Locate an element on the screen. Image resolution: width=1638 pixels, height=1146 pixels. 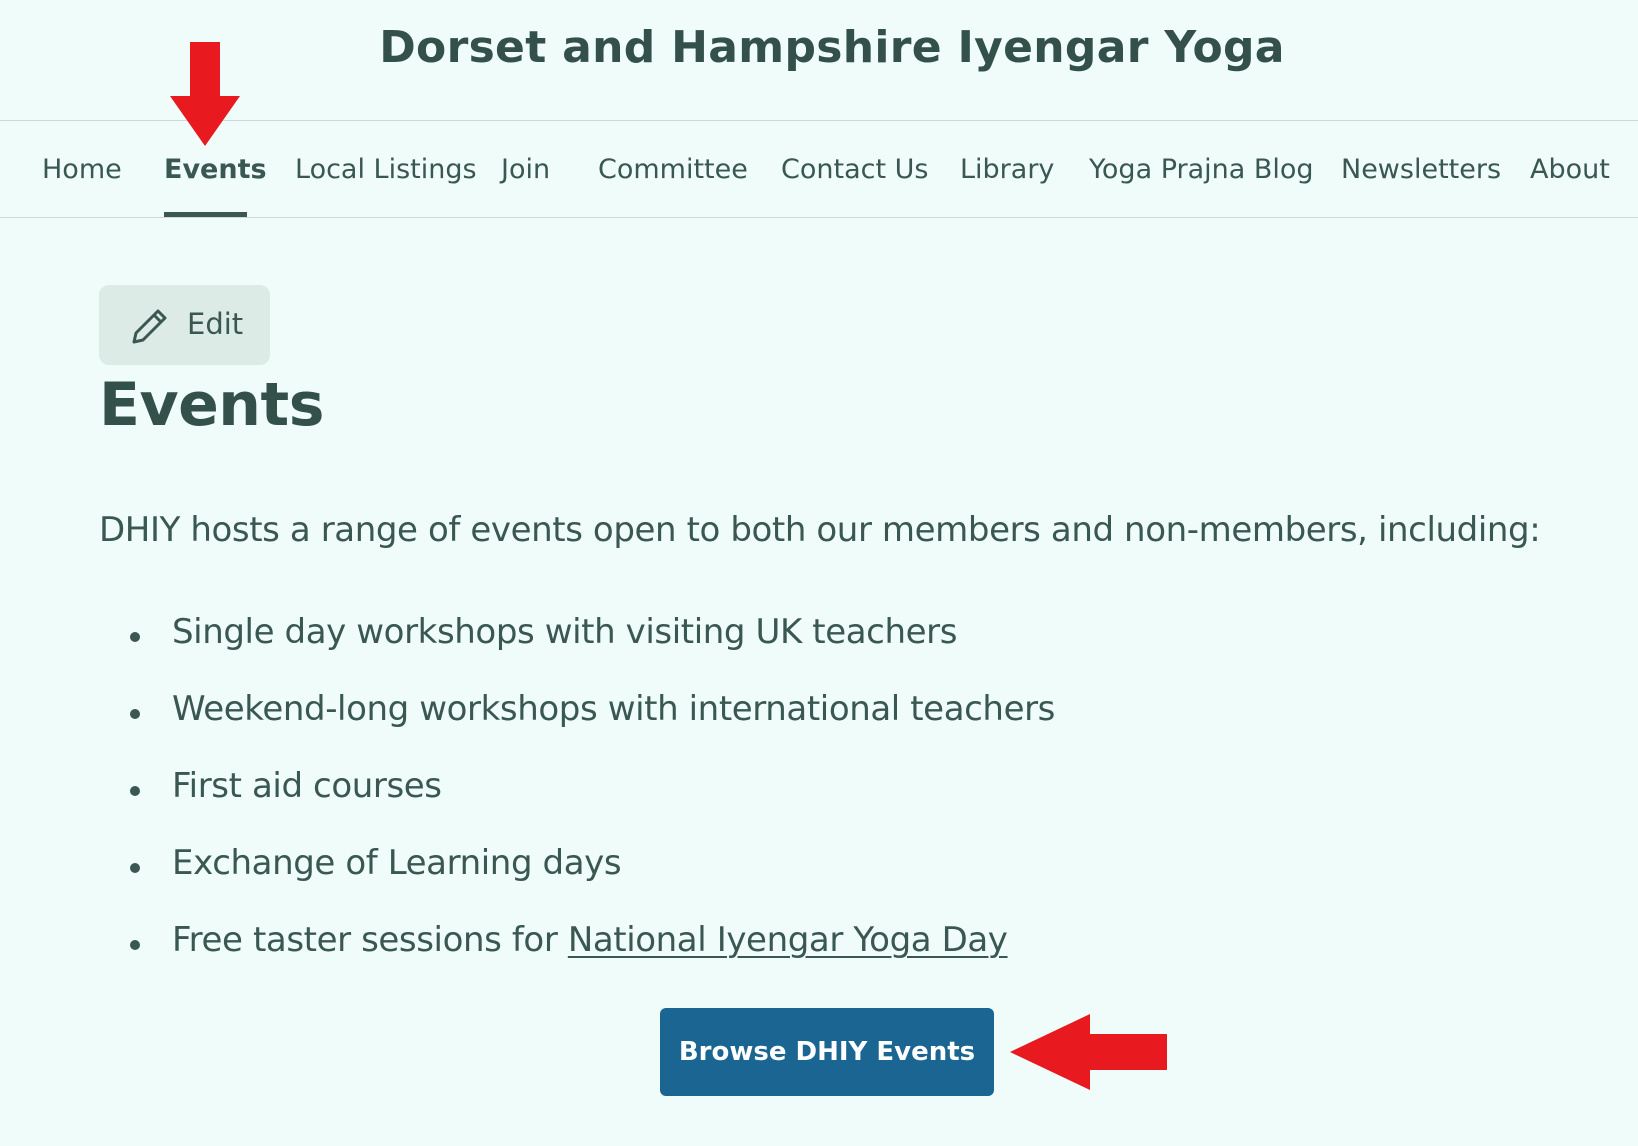
nav-item-newsletters: Newsletters is located at coordinates (1421, 169).